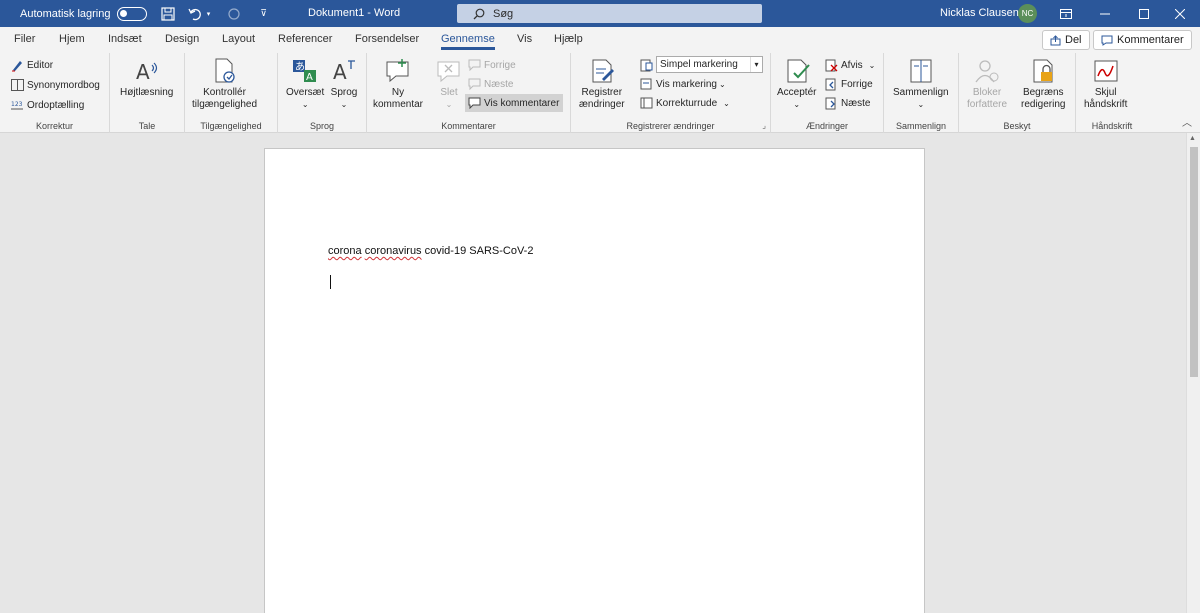 The image size is (1200, 613). I want to click on group-label-changes: Ændringer, so click(827, 126).